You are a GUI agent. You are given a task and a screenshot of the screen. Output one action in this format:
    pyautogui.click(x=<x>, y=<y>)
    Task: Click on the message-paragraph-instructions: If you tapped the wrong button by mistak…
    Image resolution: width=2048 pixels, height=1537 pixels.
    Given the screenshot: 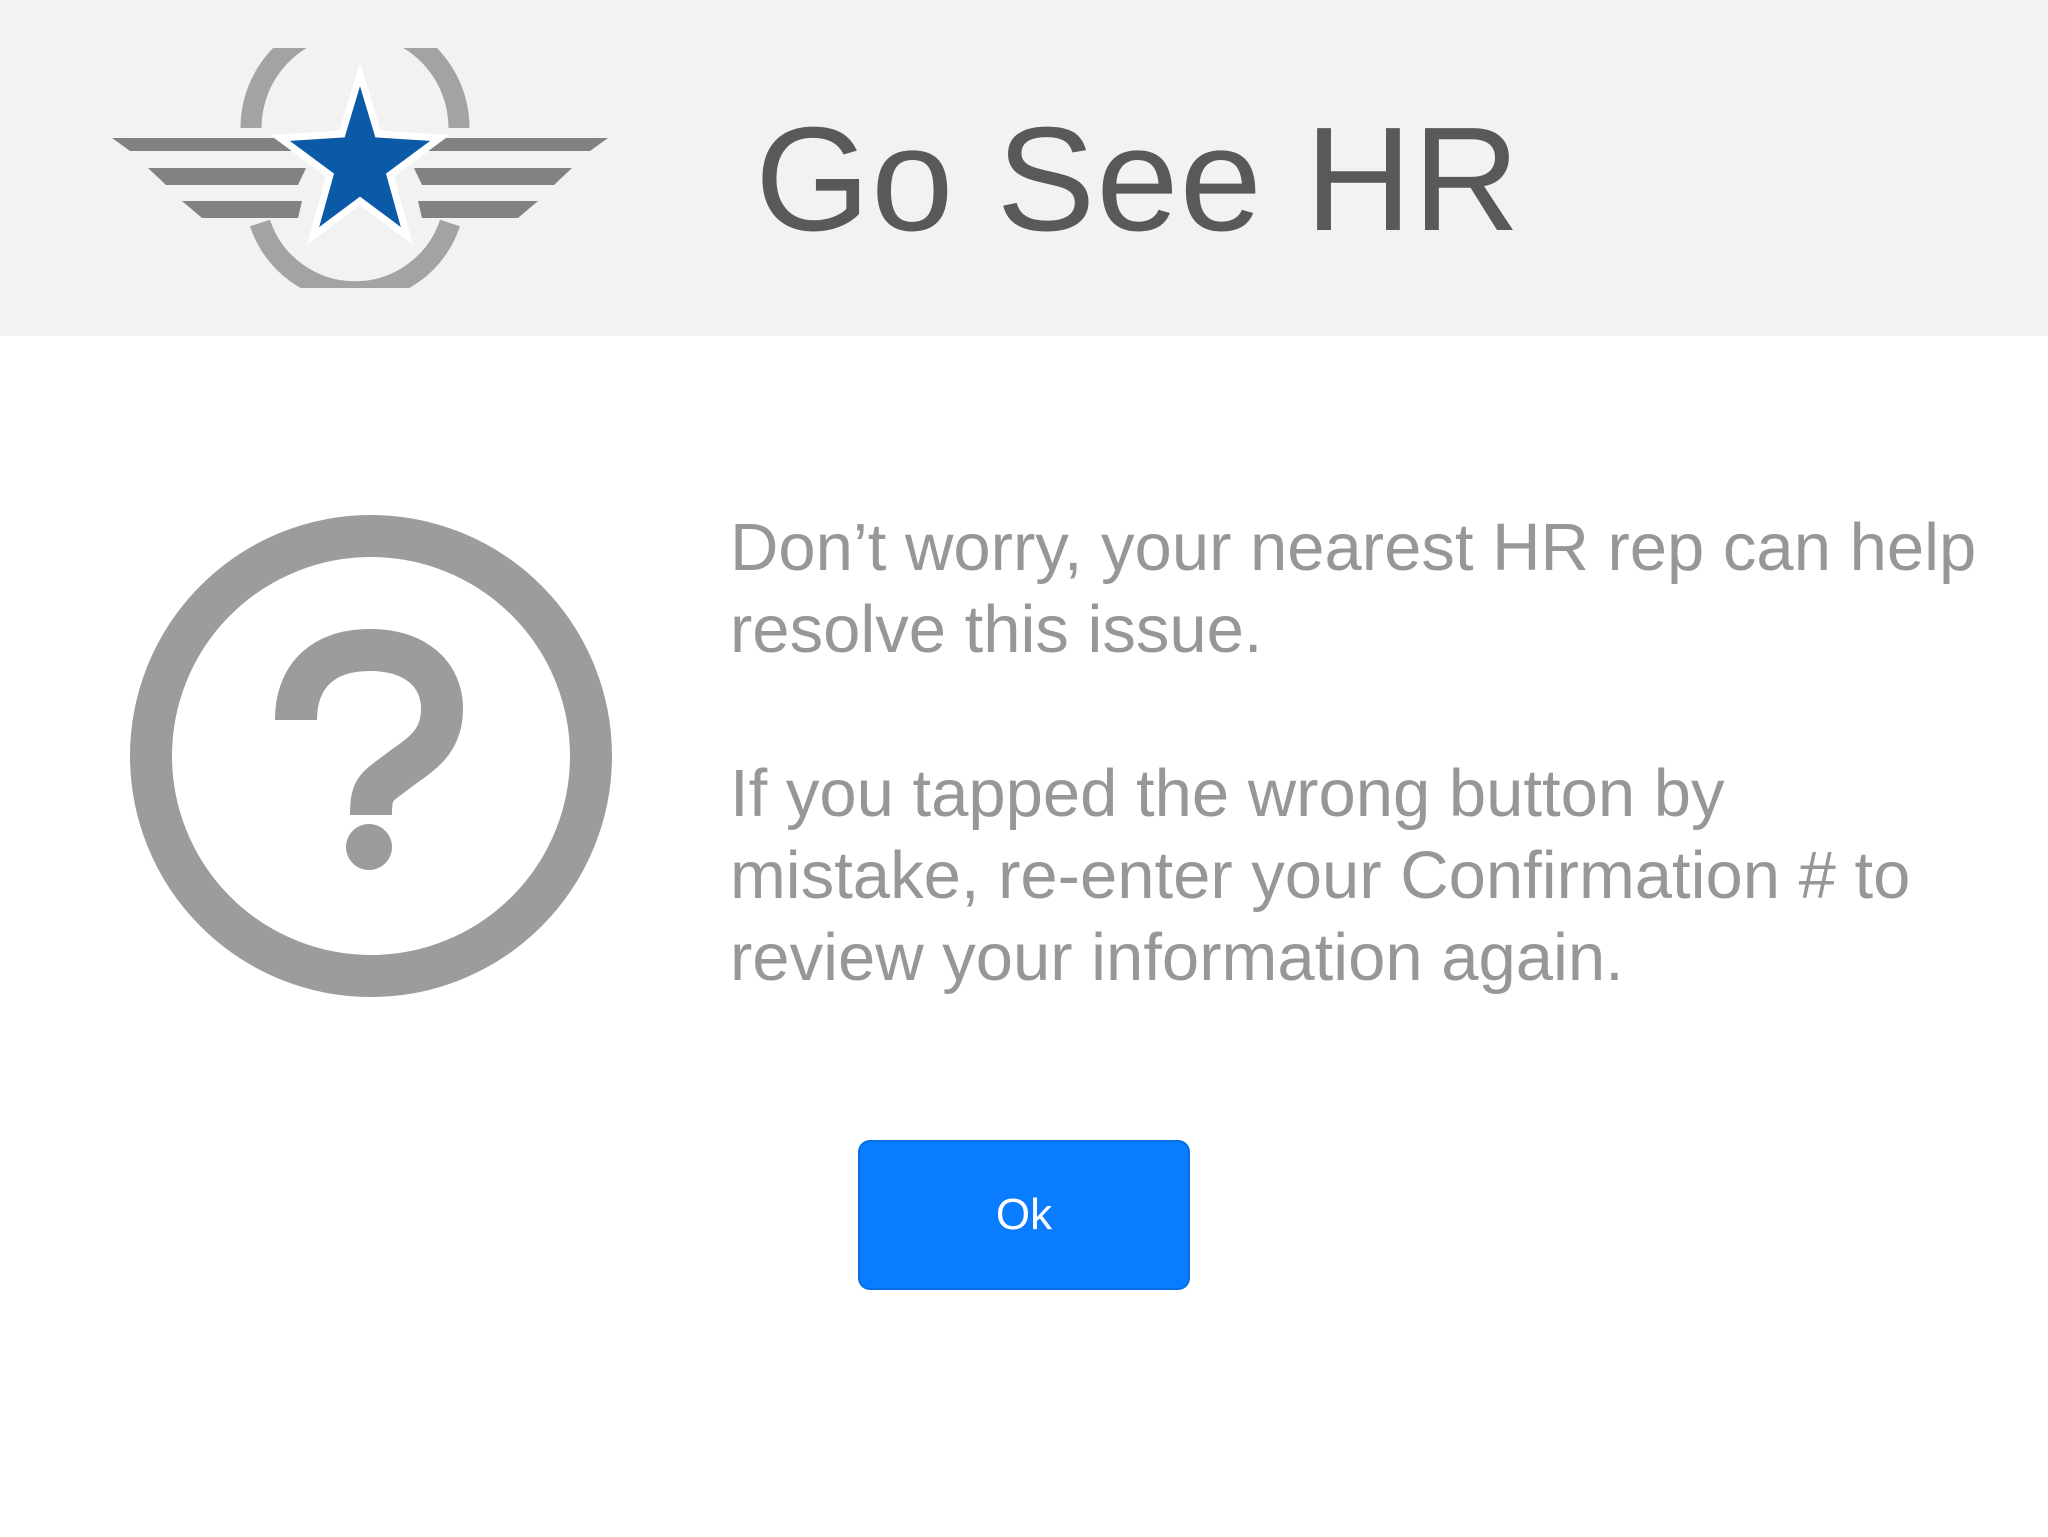 What is the action you would take?
    pyautogui.click(x=1320, y=875)
    